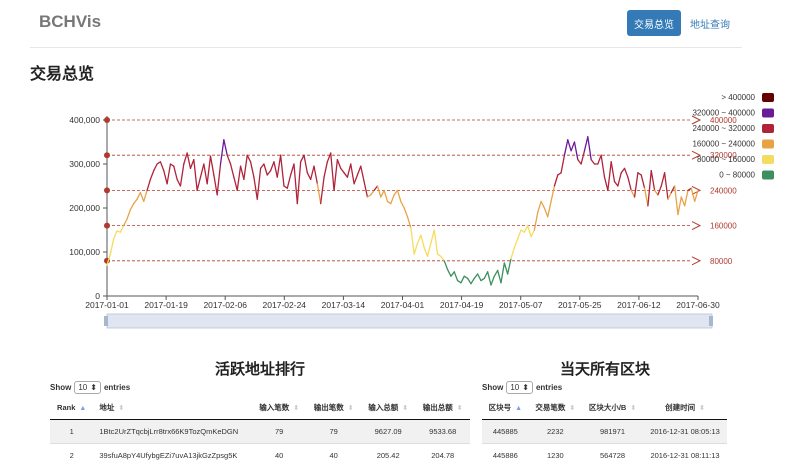 This screenshot has width=798, height=467. Describe the element at coordinates (555, 408) in the screenshot. I see `blocks-column-header: 交易笔数 ⬍` at that location.